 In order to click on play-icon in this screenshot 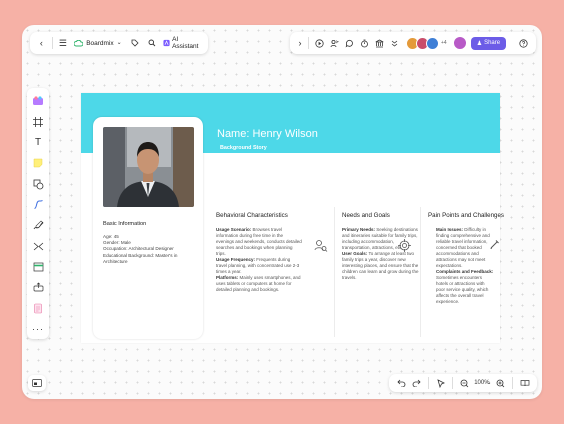, I will do `click(319, 43)`.